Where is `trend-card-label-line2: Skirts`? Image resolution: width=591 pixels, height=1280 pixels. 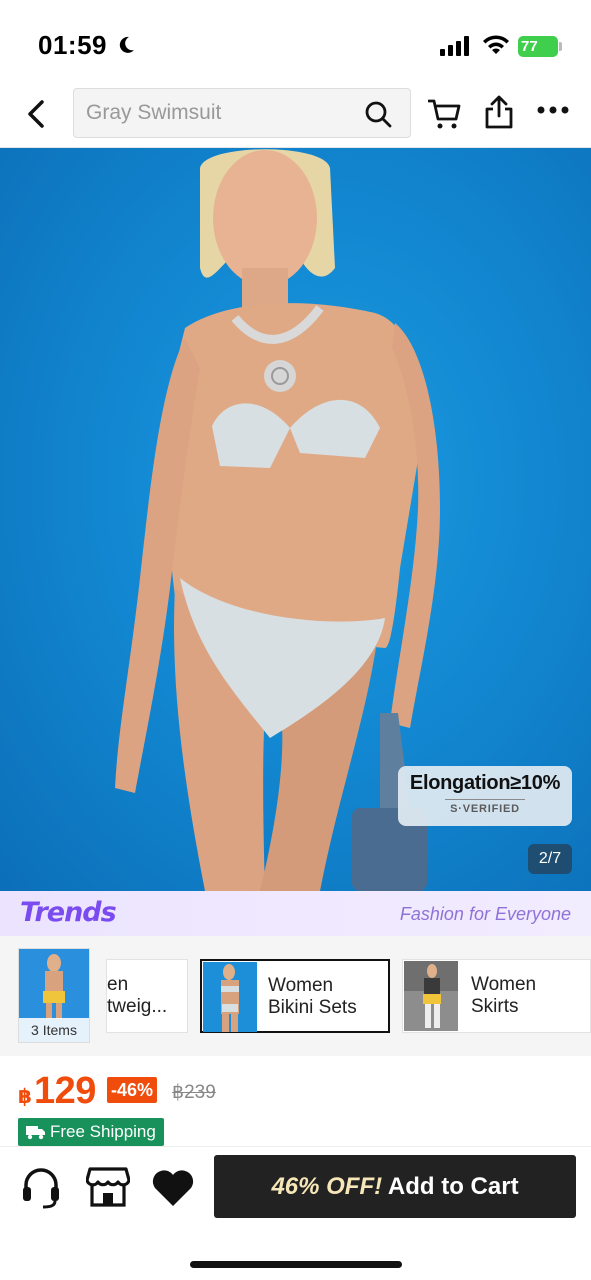
trend-card-label-line2: Skirts is located at coordinates (495, 1006).